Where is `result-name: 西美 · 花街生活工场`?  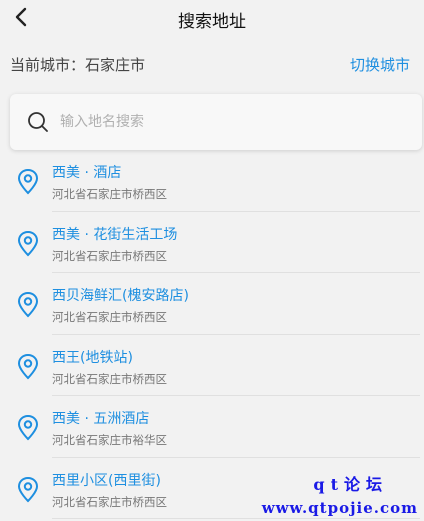 result-name: 西美 · 花街生活工场 is located at coordinates (115, 234).